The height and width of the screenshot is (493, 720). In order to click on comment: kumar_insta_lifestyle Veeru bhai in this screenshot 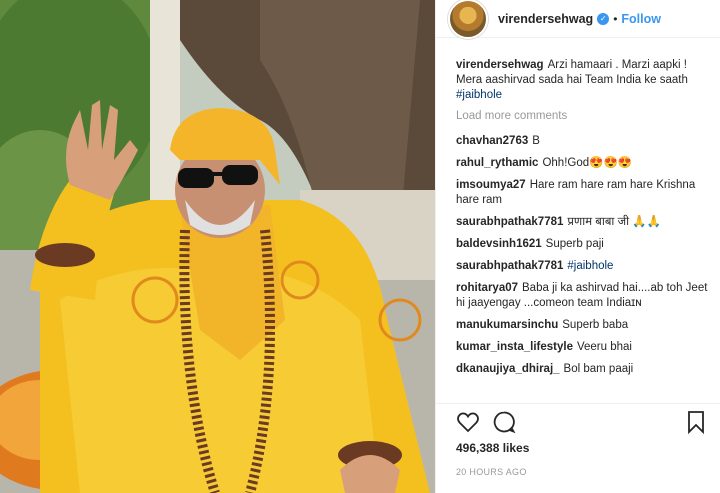, I will do `click(583, 347)`.